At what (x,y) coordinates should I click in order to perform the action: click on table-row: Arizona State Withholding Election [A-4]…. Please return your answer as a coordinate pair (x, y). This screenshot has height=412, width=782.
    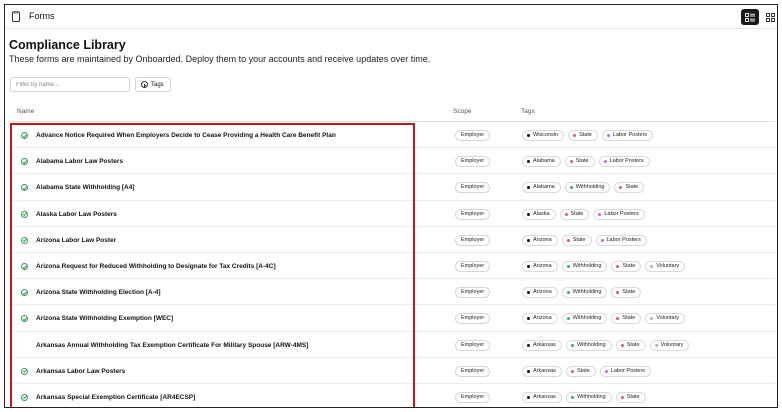
    Looking at the image, I should click on (392, 292).